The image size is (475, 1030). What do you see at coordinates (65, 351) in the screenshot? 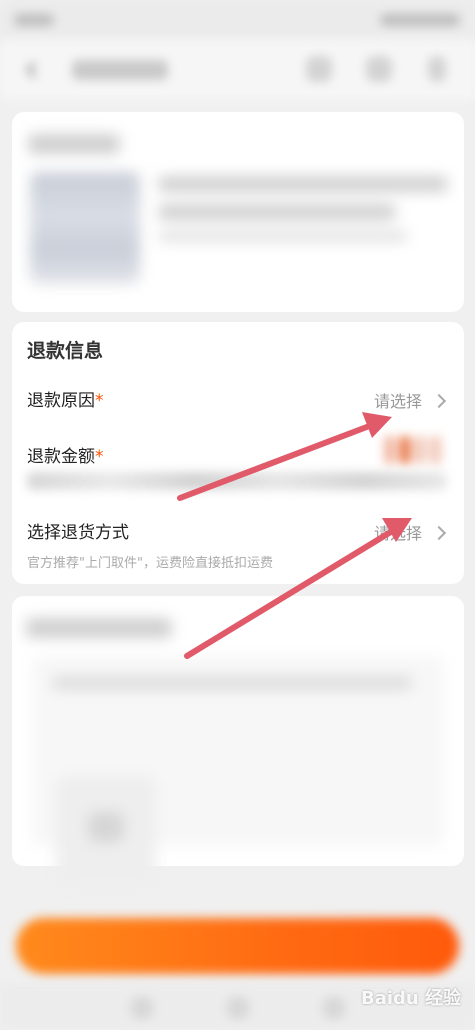
I see `section-title: 退款信息` at bounding box center [65, 351].